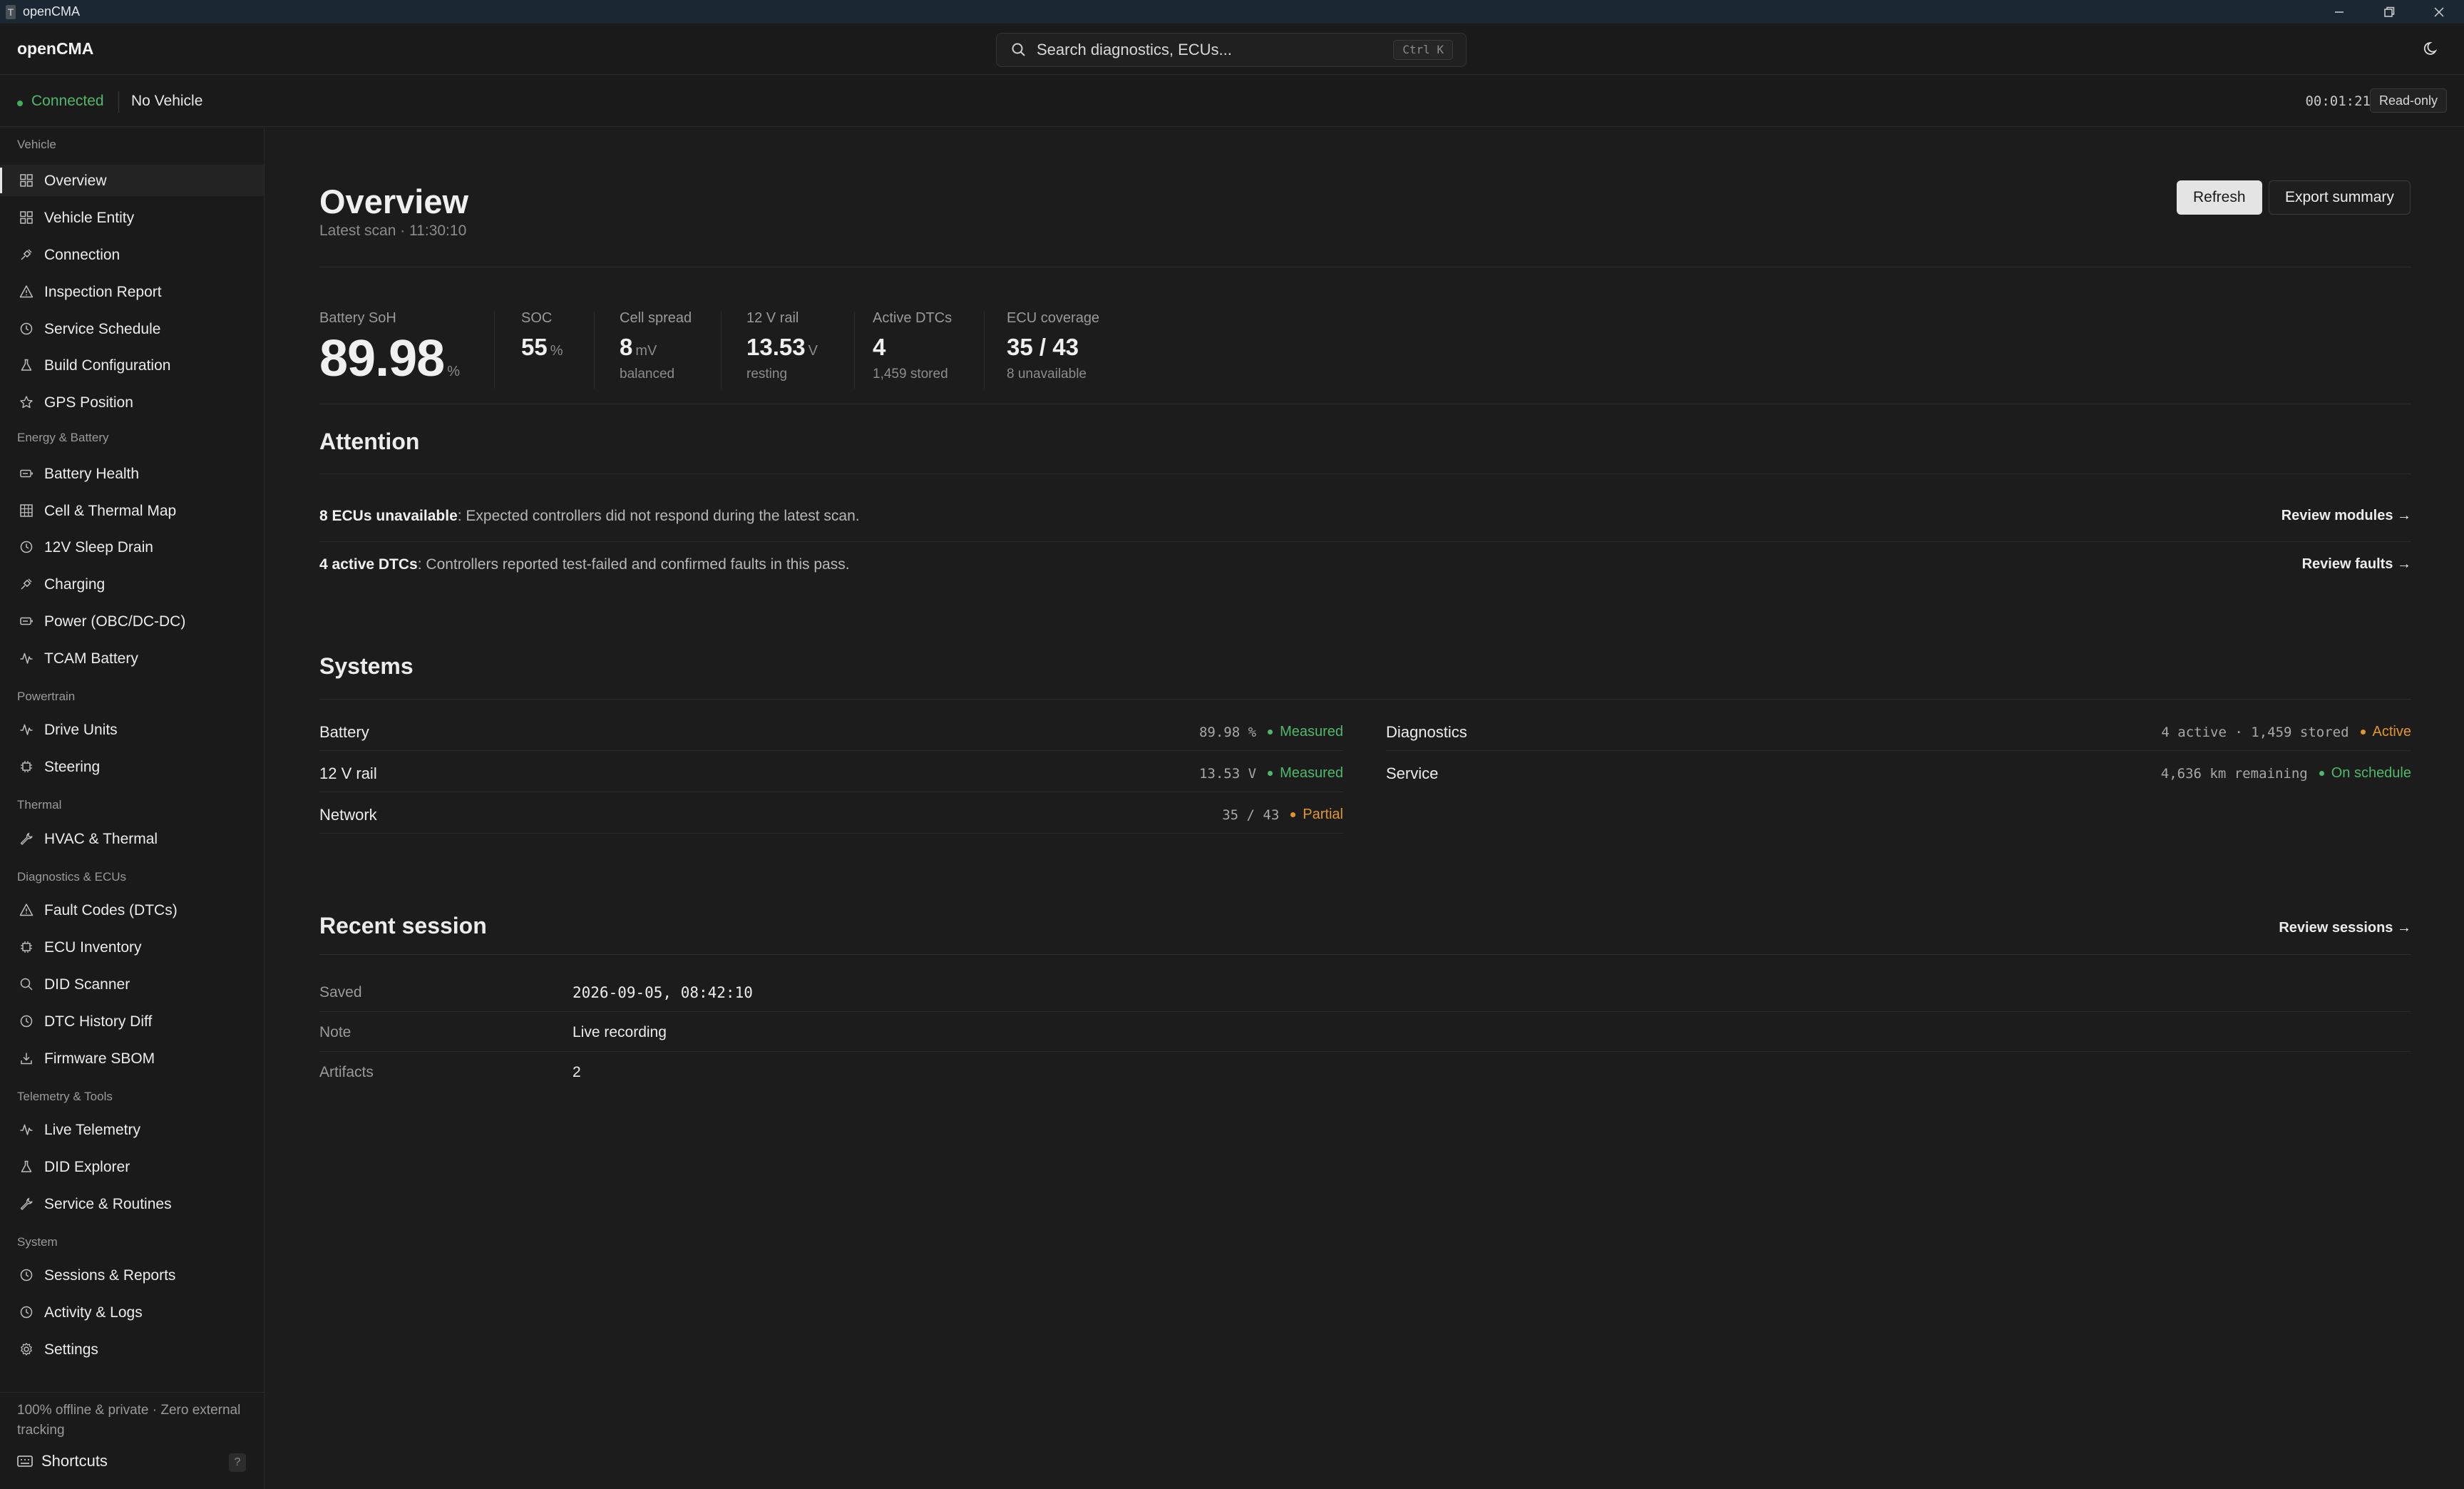 This screenshot has width=2464, height=1489. What do you see at coordinates (2219, 197) in the screenshot?
I see `refresh-button: Refresh` at bounding box center [2219, 197].